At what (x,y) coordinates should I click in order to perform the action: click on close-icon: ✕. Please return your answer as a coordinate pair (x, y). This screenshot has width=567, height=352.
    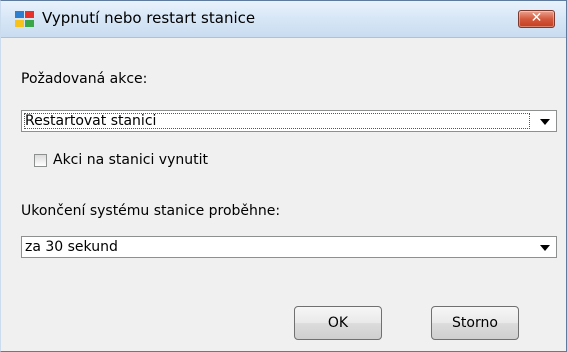
    Looking at the image, I should click on (536, 18).